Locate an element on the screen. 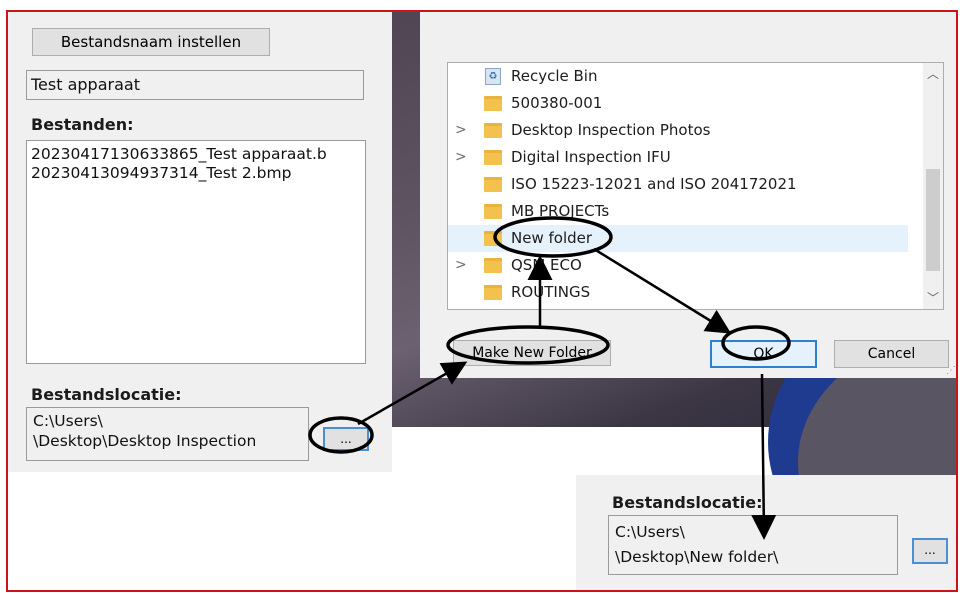  tree-scrollbar: ︿ ﹀ is located at coordinates (933, 186).